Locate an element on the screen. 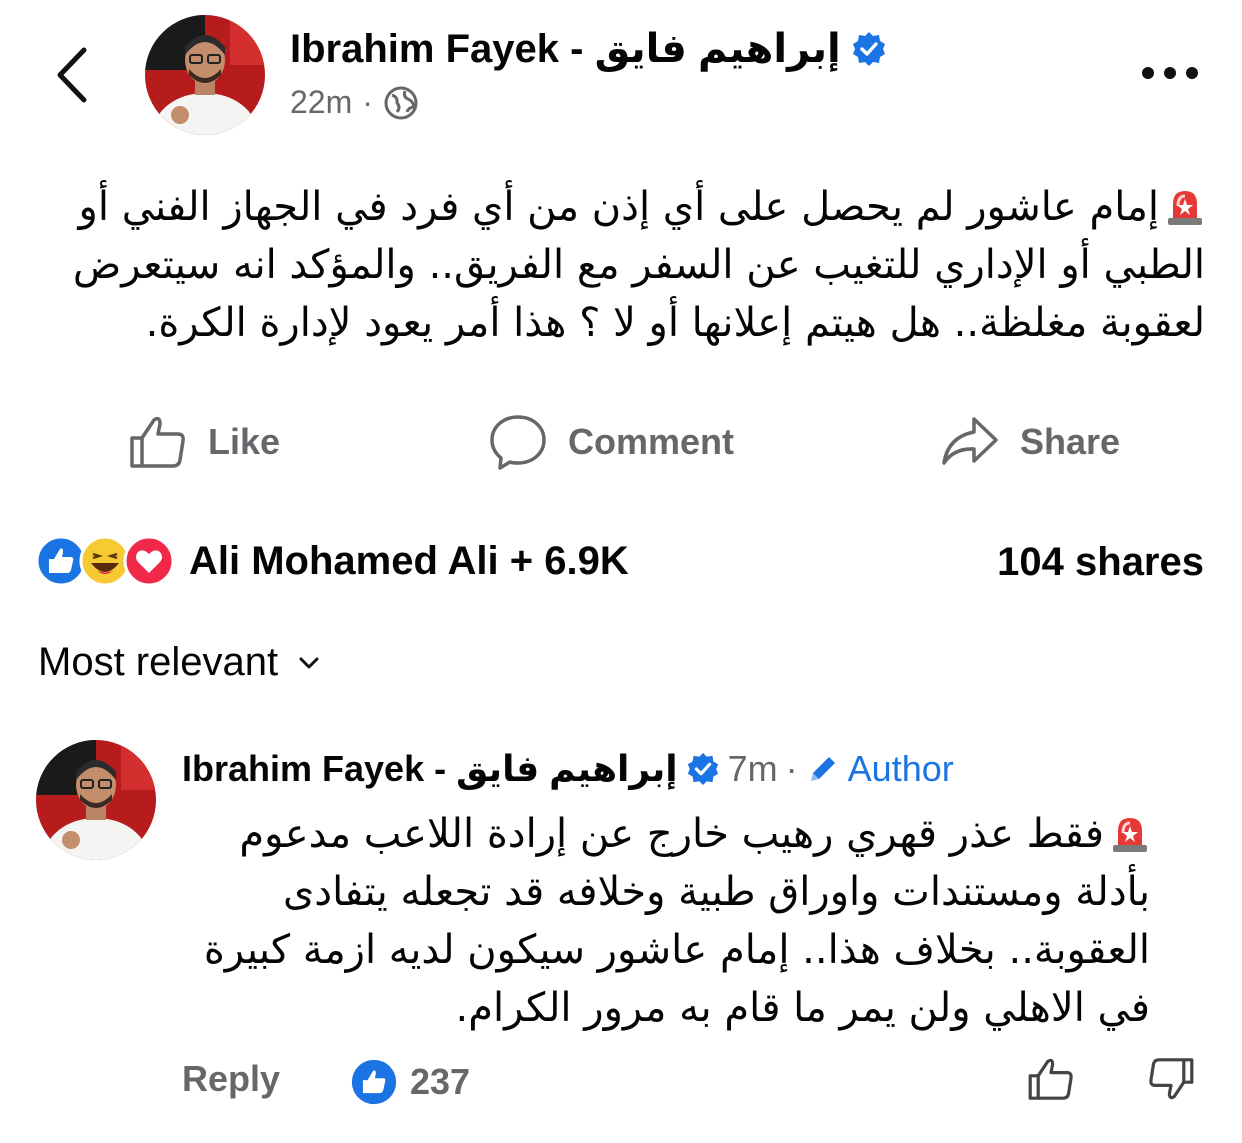 Image resolution: width=1242 pixels, height=1143 pixels. reactions-summary: Ali Mohamed Ali + 6.9K is located at coordinates (332, 561).